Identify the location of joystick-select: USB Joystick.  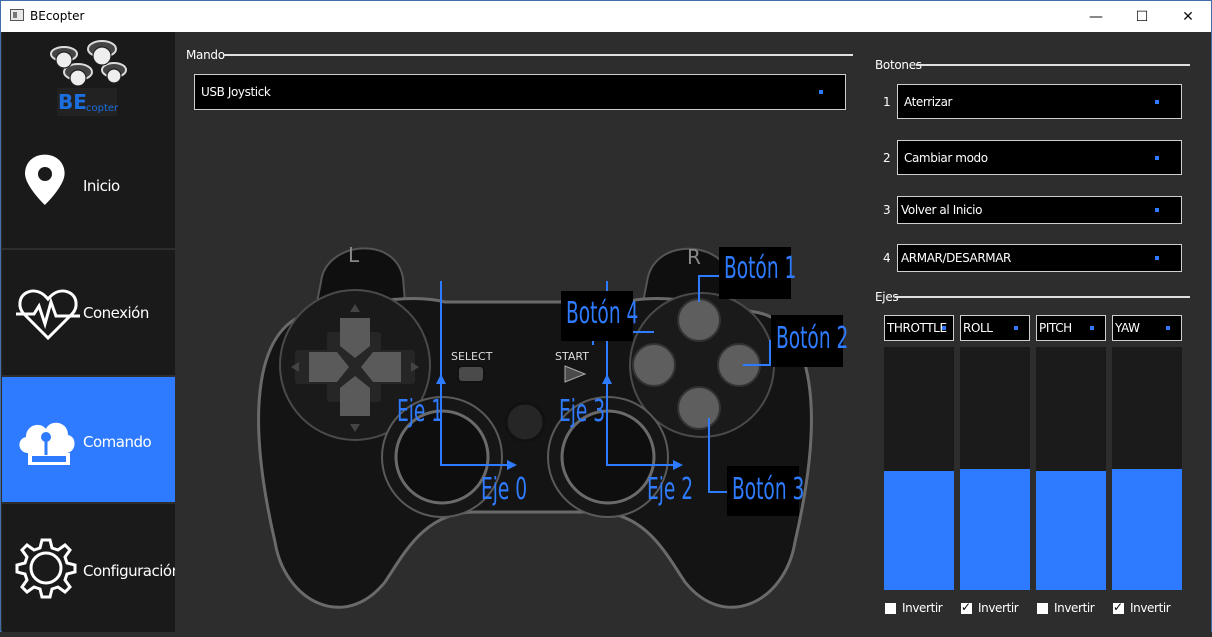
(520, 92).